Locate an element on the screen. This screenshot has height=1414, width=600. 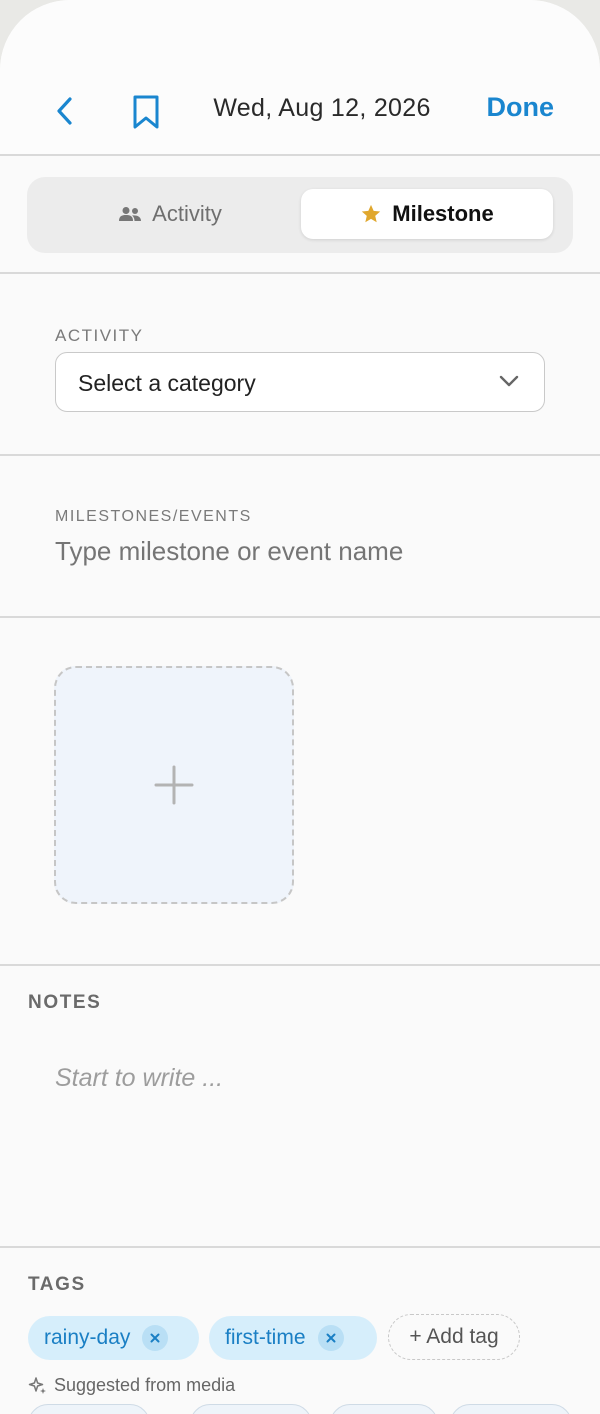
category-select-value: Select a category is located at coordinates (167, 383).